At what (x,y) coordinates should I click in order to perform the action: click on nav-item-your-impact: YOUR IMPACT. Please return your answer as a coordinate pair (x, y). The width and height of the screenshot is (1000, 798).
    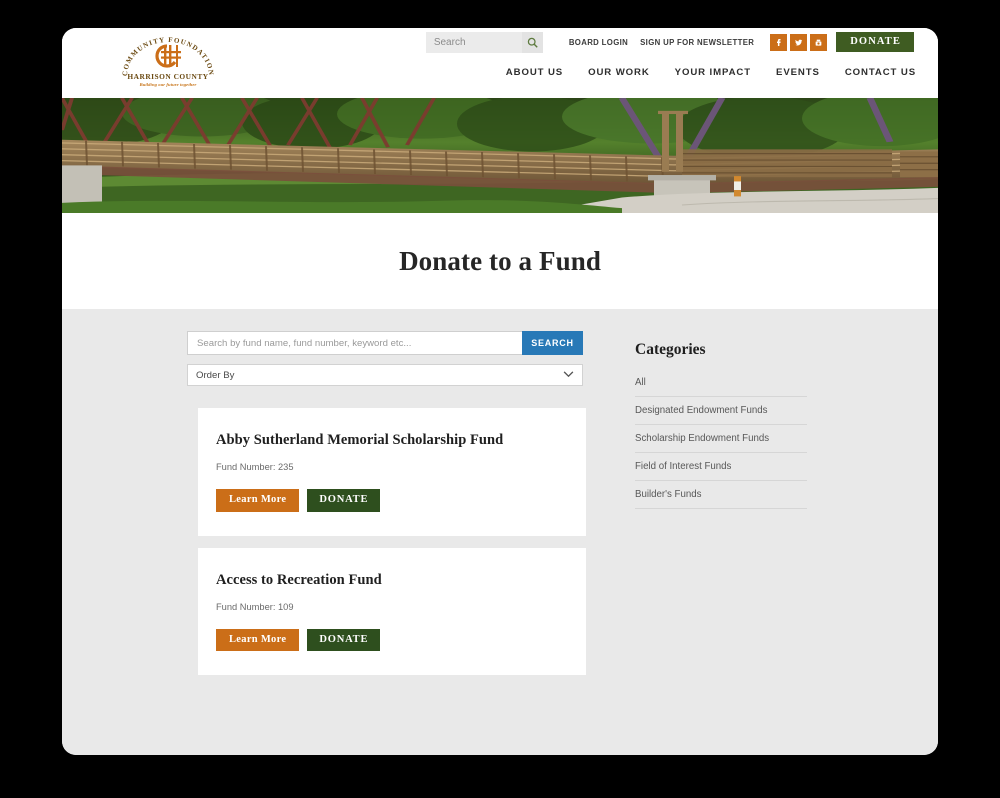
    Looking at the image, I should click on (713, 72).